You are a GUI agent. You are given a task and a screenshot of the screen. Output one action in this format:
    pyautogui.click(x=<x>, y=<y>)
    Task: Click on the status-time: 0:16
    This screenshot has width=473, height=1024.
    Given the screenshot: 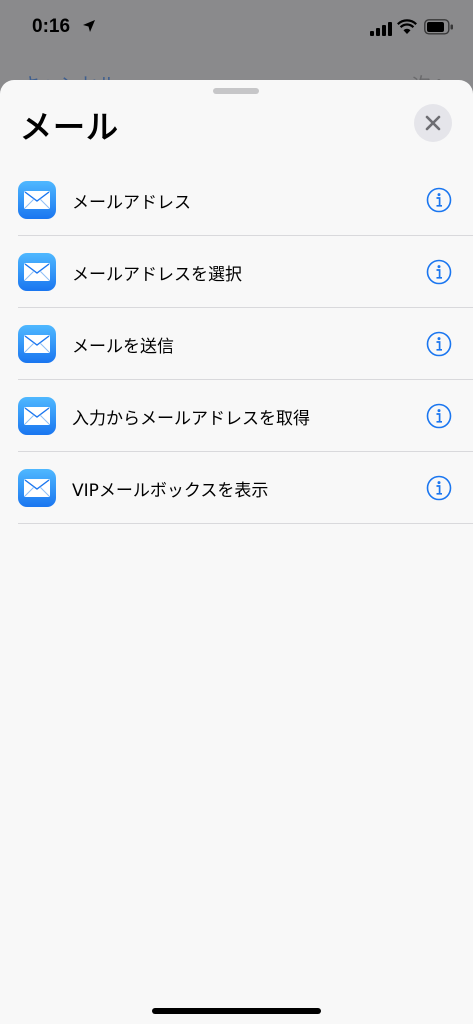 What is the action you would take?
    pyautogui.click(x=51, y=26)
    